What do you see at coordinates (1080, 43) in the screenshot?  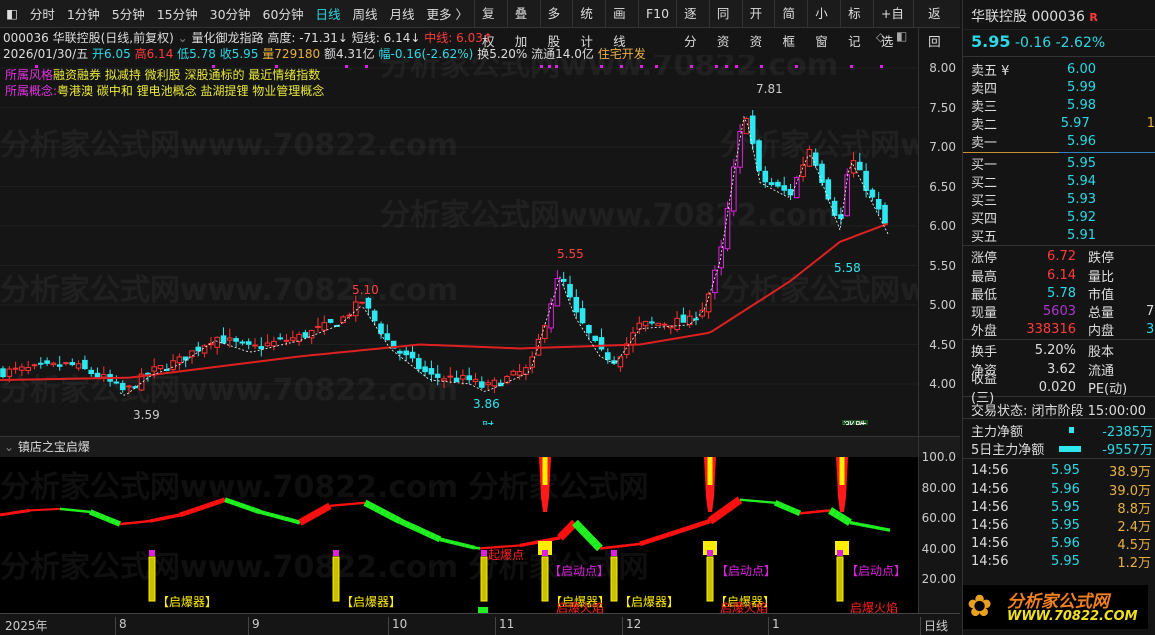 I see `price-change-pct: -2.62%` at bounding box center [1080, 43].